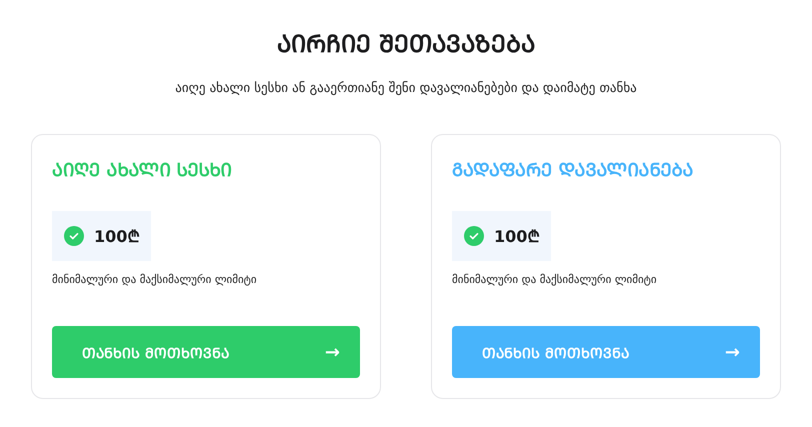 Image resolution: width=812 pixels, height=427 pixels. Describe the element at coordinates (573, 170) in the screenshot. I see `offer-title: ᲒᲐᲓᲐᲤᲐᲠᲔ ᲓᲐᲕᲐᲚᲘᲐᲜᲔᲑᲐ` at that location.